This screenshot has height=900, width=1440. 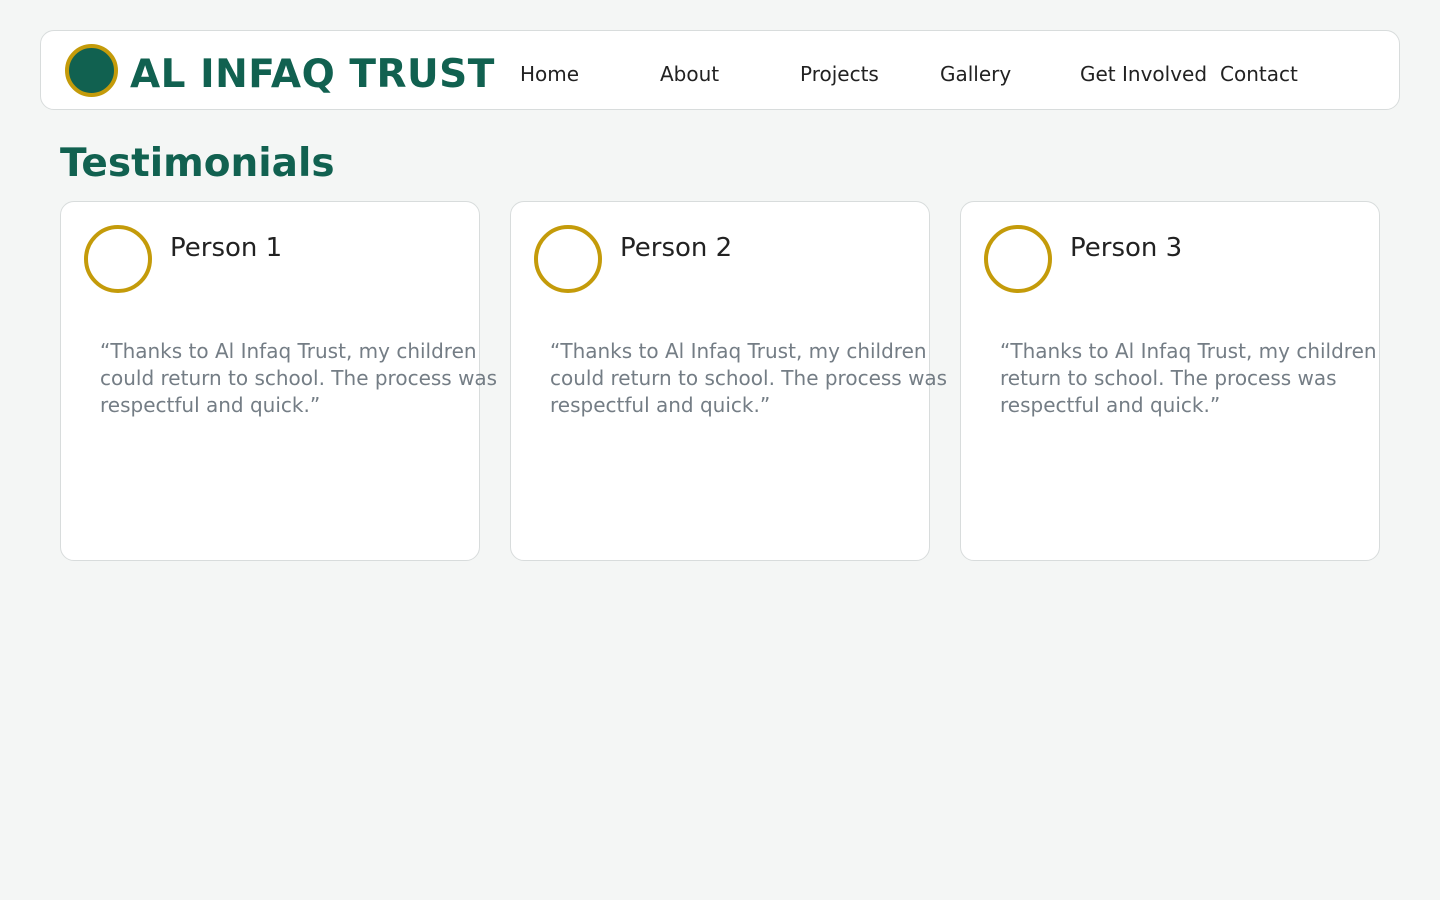 What do you see at coordinates (1126, 248) in the screenshot?
I see `testimonial-person-name: Person 3` at bounding box center [1126, 248].